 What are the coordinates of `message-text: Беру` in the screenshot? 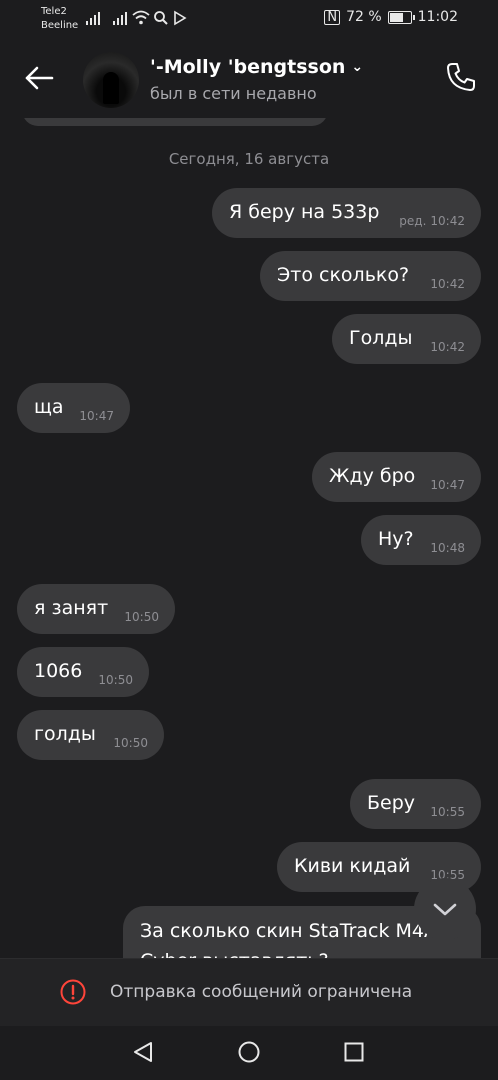 It's located at (391, 803).